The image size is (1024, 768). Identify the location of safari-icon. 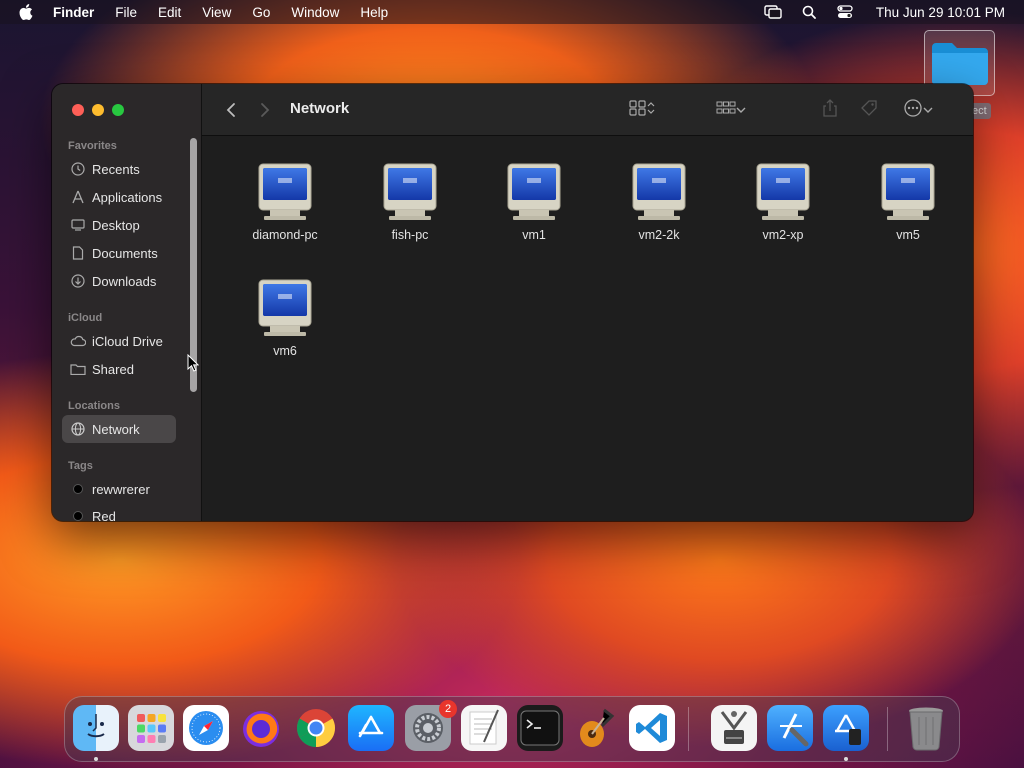
(206, 728).